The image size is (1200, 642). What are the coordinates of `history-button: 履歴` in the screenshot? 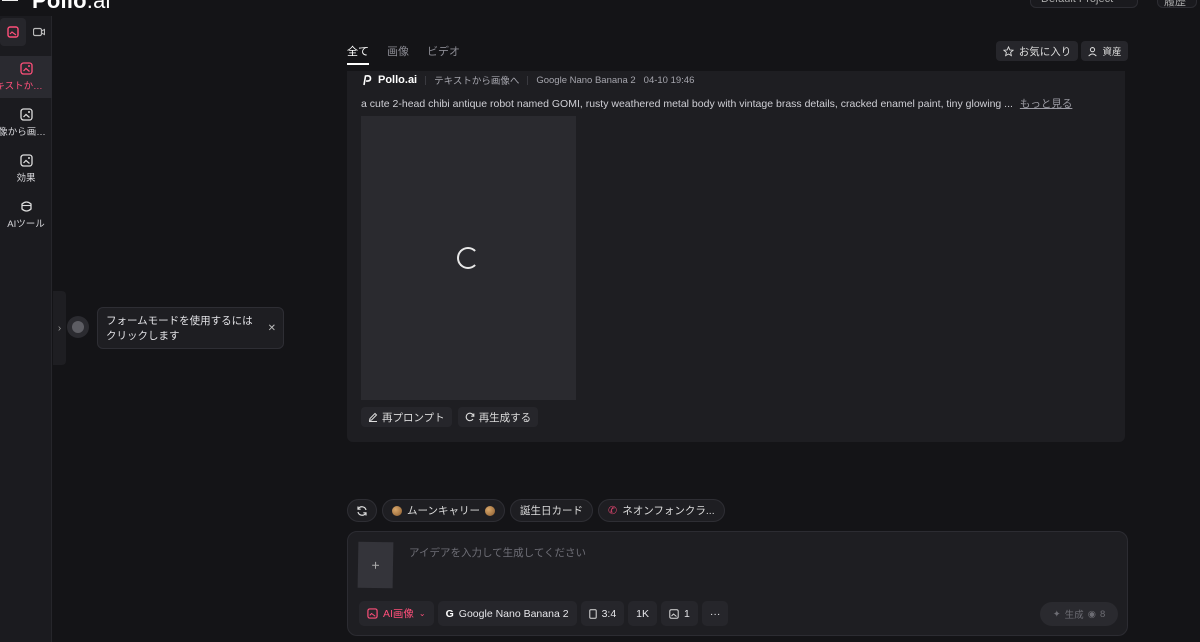 It's located at (1177, 4).